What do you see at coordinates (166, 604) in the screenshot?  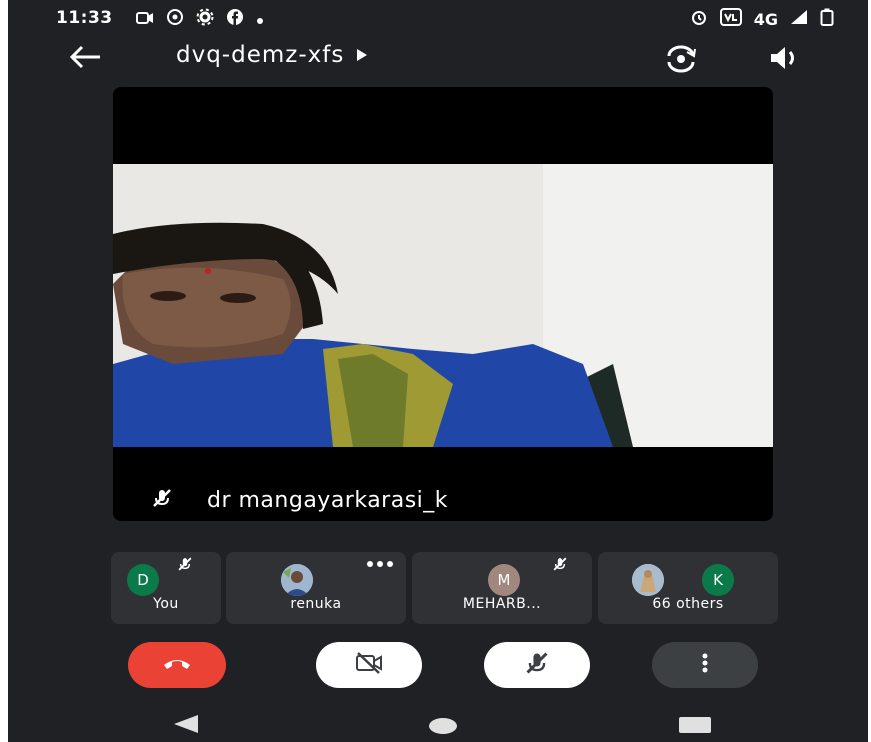 I see `participant-label: You` at bounding box center [166, 604].